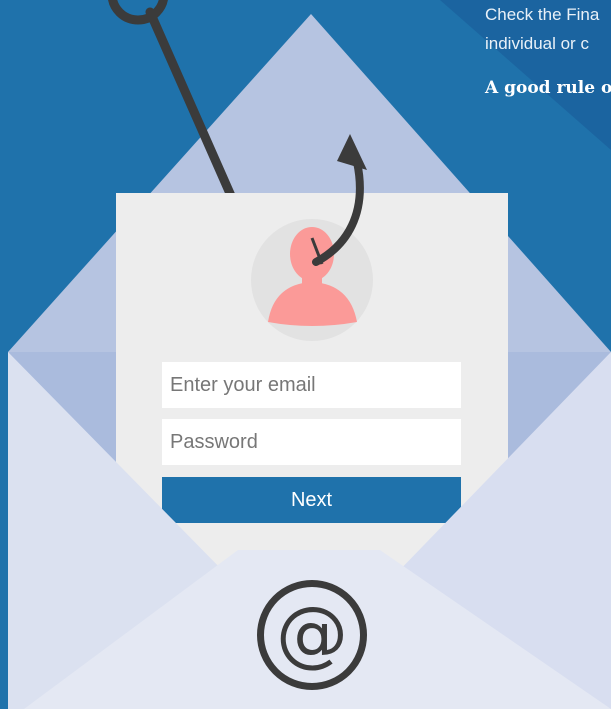 Image resolution: width=611 pixels, height=709 pixels. I want to click on email-input: Enter your email, so click(311, 385).